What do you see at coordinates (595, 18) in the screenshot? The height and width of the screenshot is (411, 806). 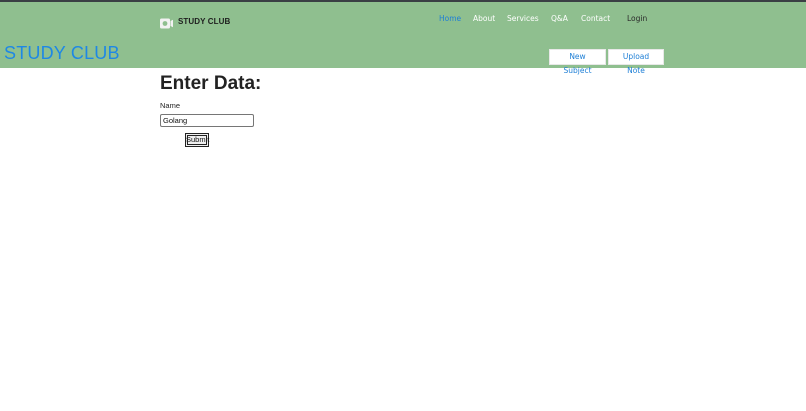 I see `nav-item-contact: Contact` at bounding box center [595, 18].